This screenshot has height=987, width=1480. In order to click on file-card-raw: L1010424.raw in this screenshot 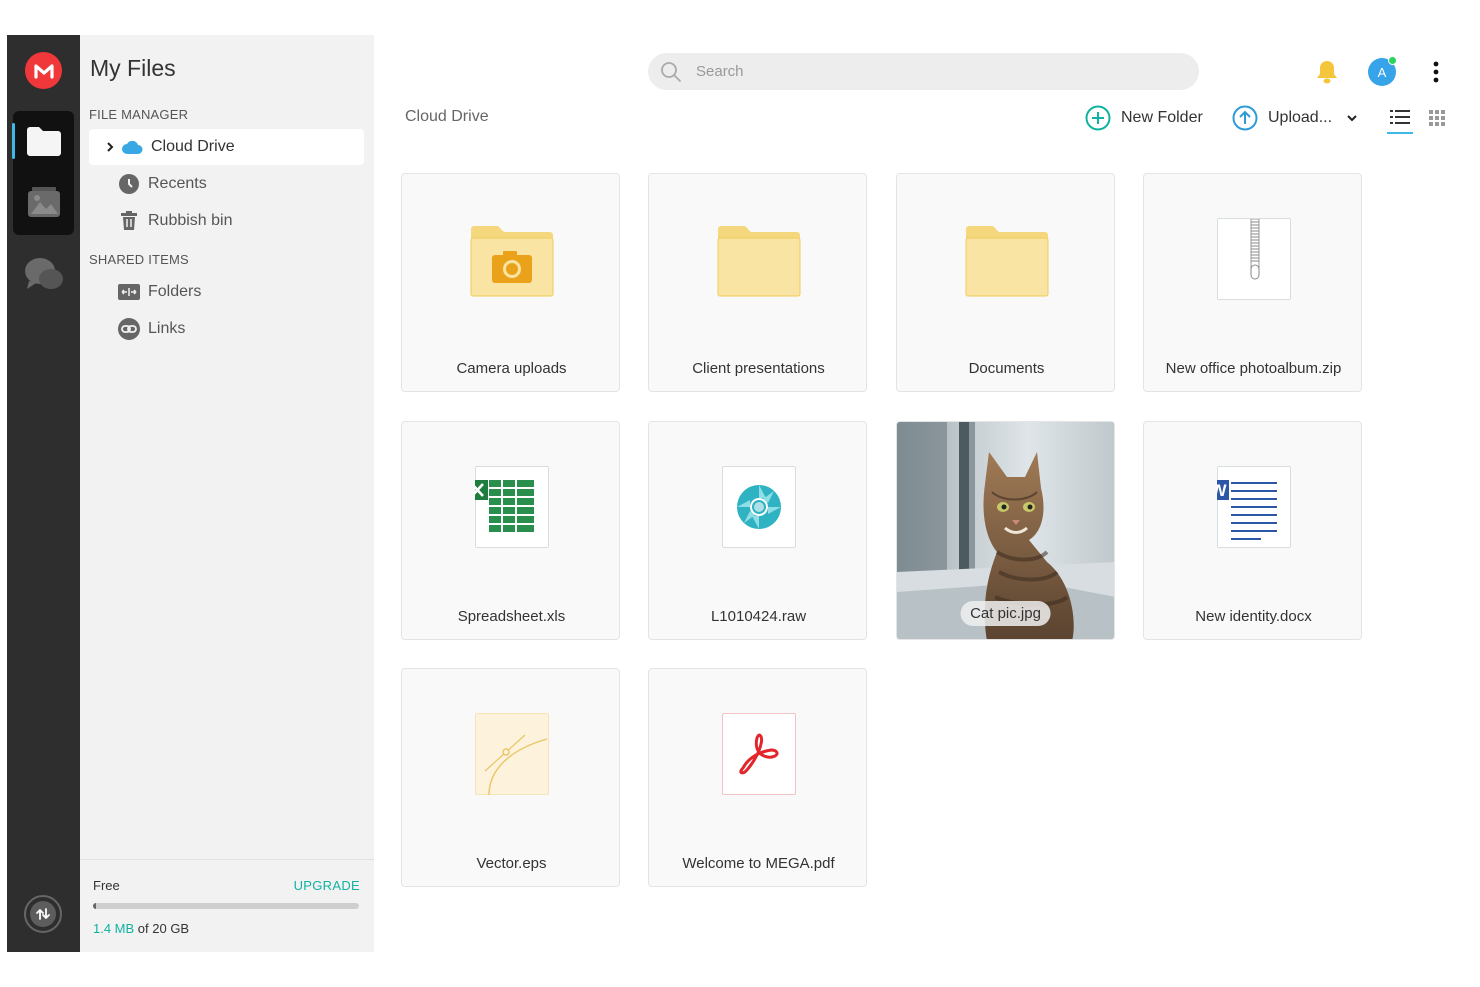, I will do `click(757, 530)`.